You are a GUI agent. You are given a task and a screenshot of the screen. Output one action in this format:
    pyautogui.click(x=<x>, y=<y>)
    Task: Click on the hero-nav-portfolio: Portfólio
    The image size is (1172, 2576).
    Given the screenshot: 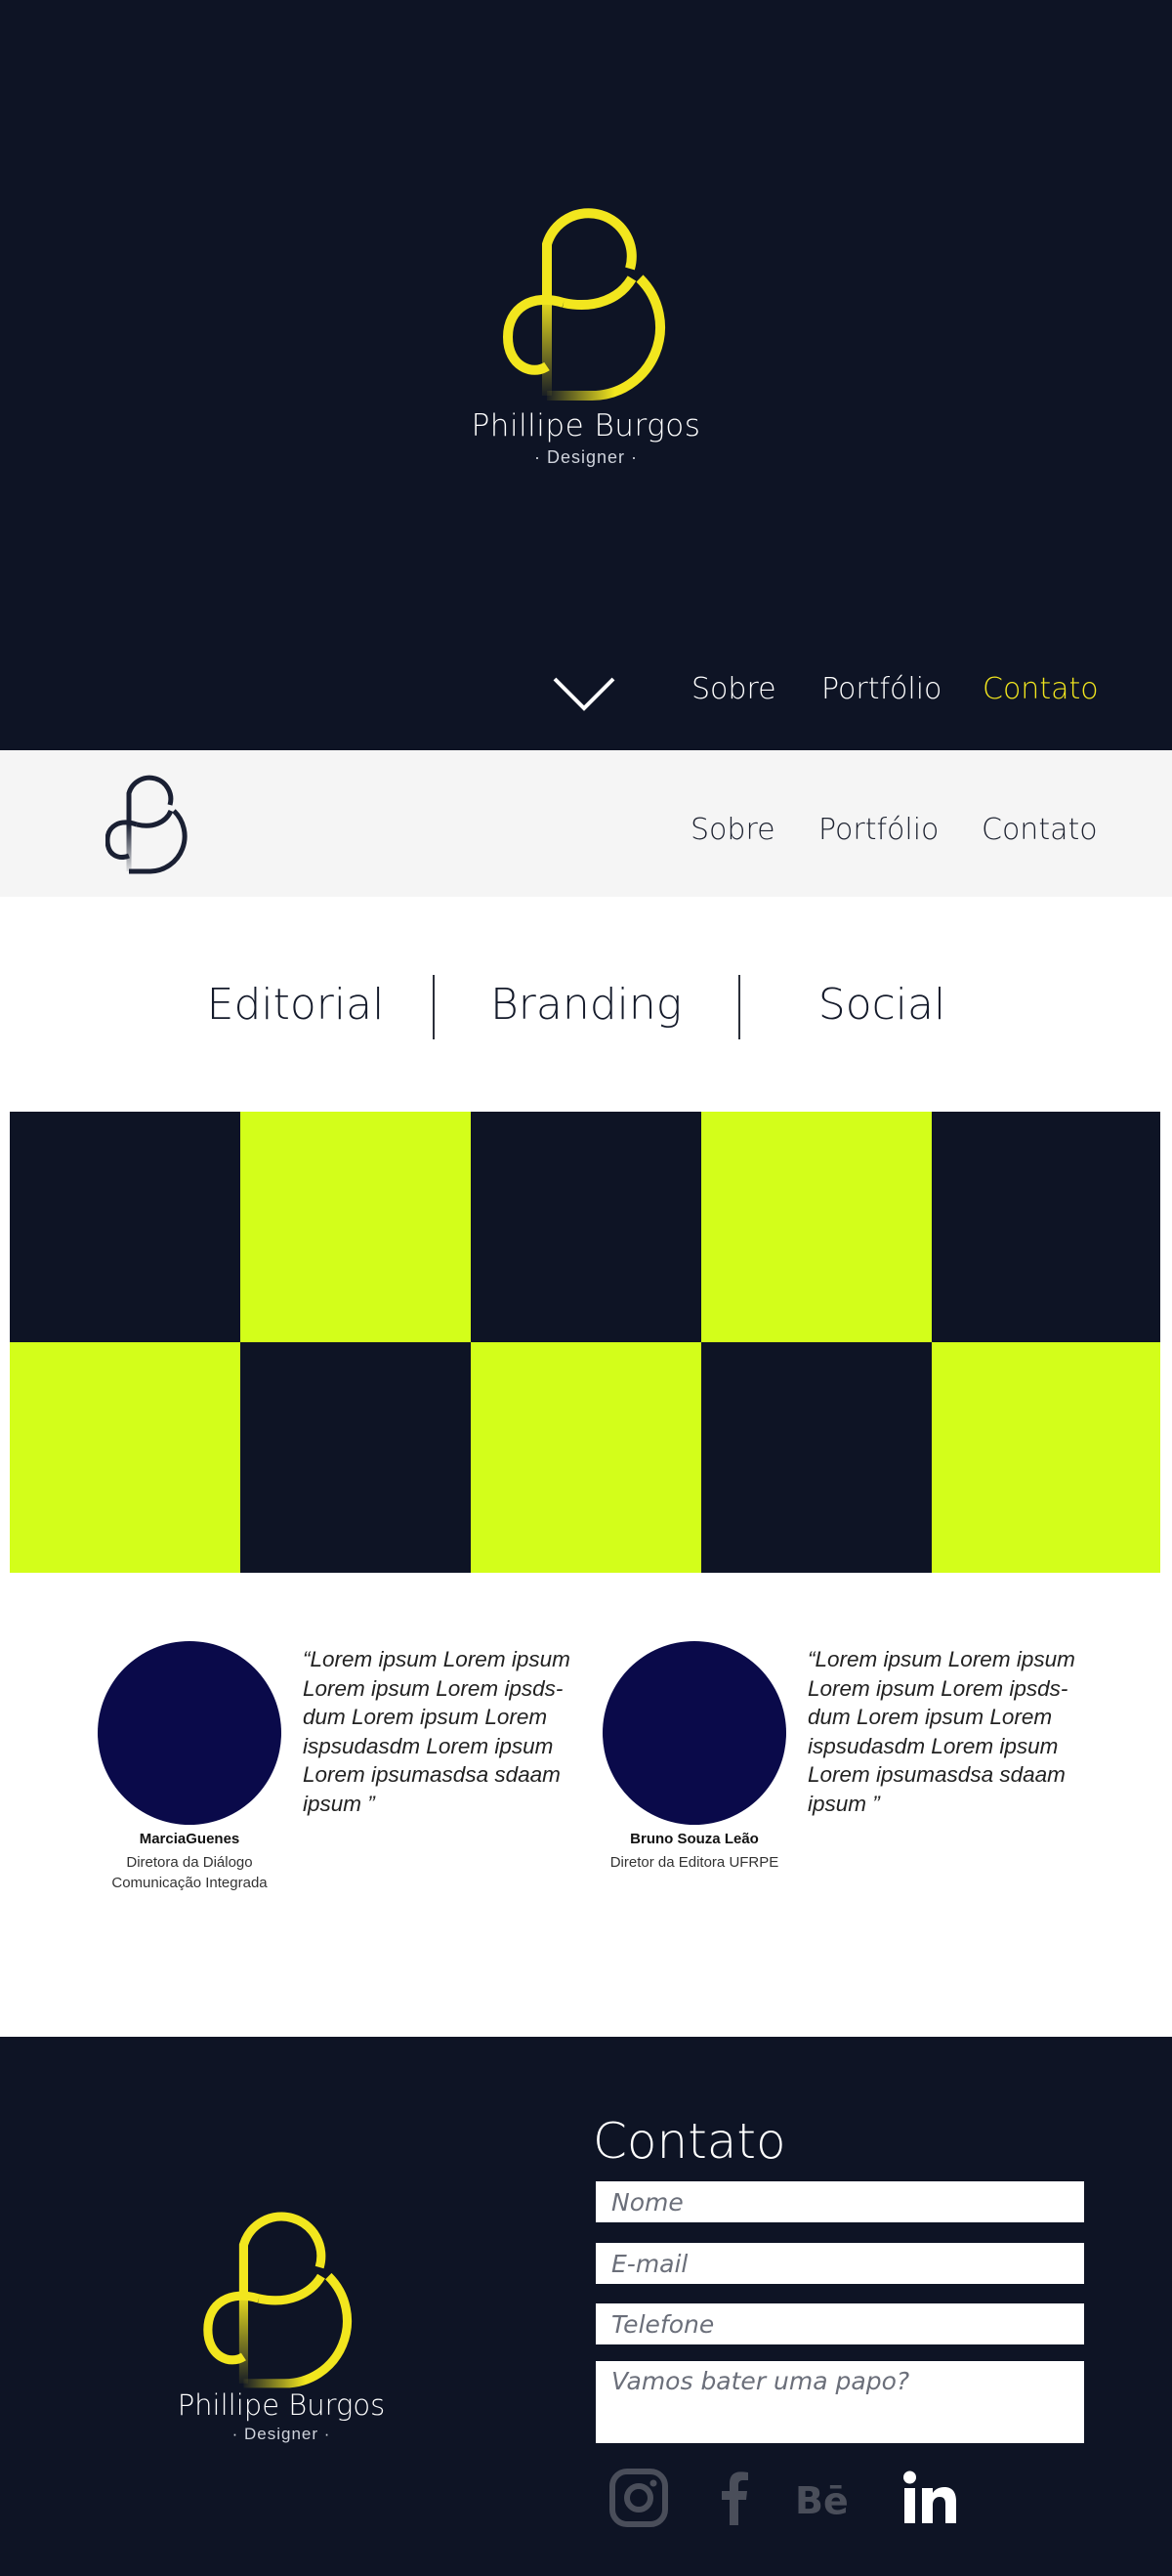 What is the action you would take?
    pyautogui.click(x=881, y=689)
    